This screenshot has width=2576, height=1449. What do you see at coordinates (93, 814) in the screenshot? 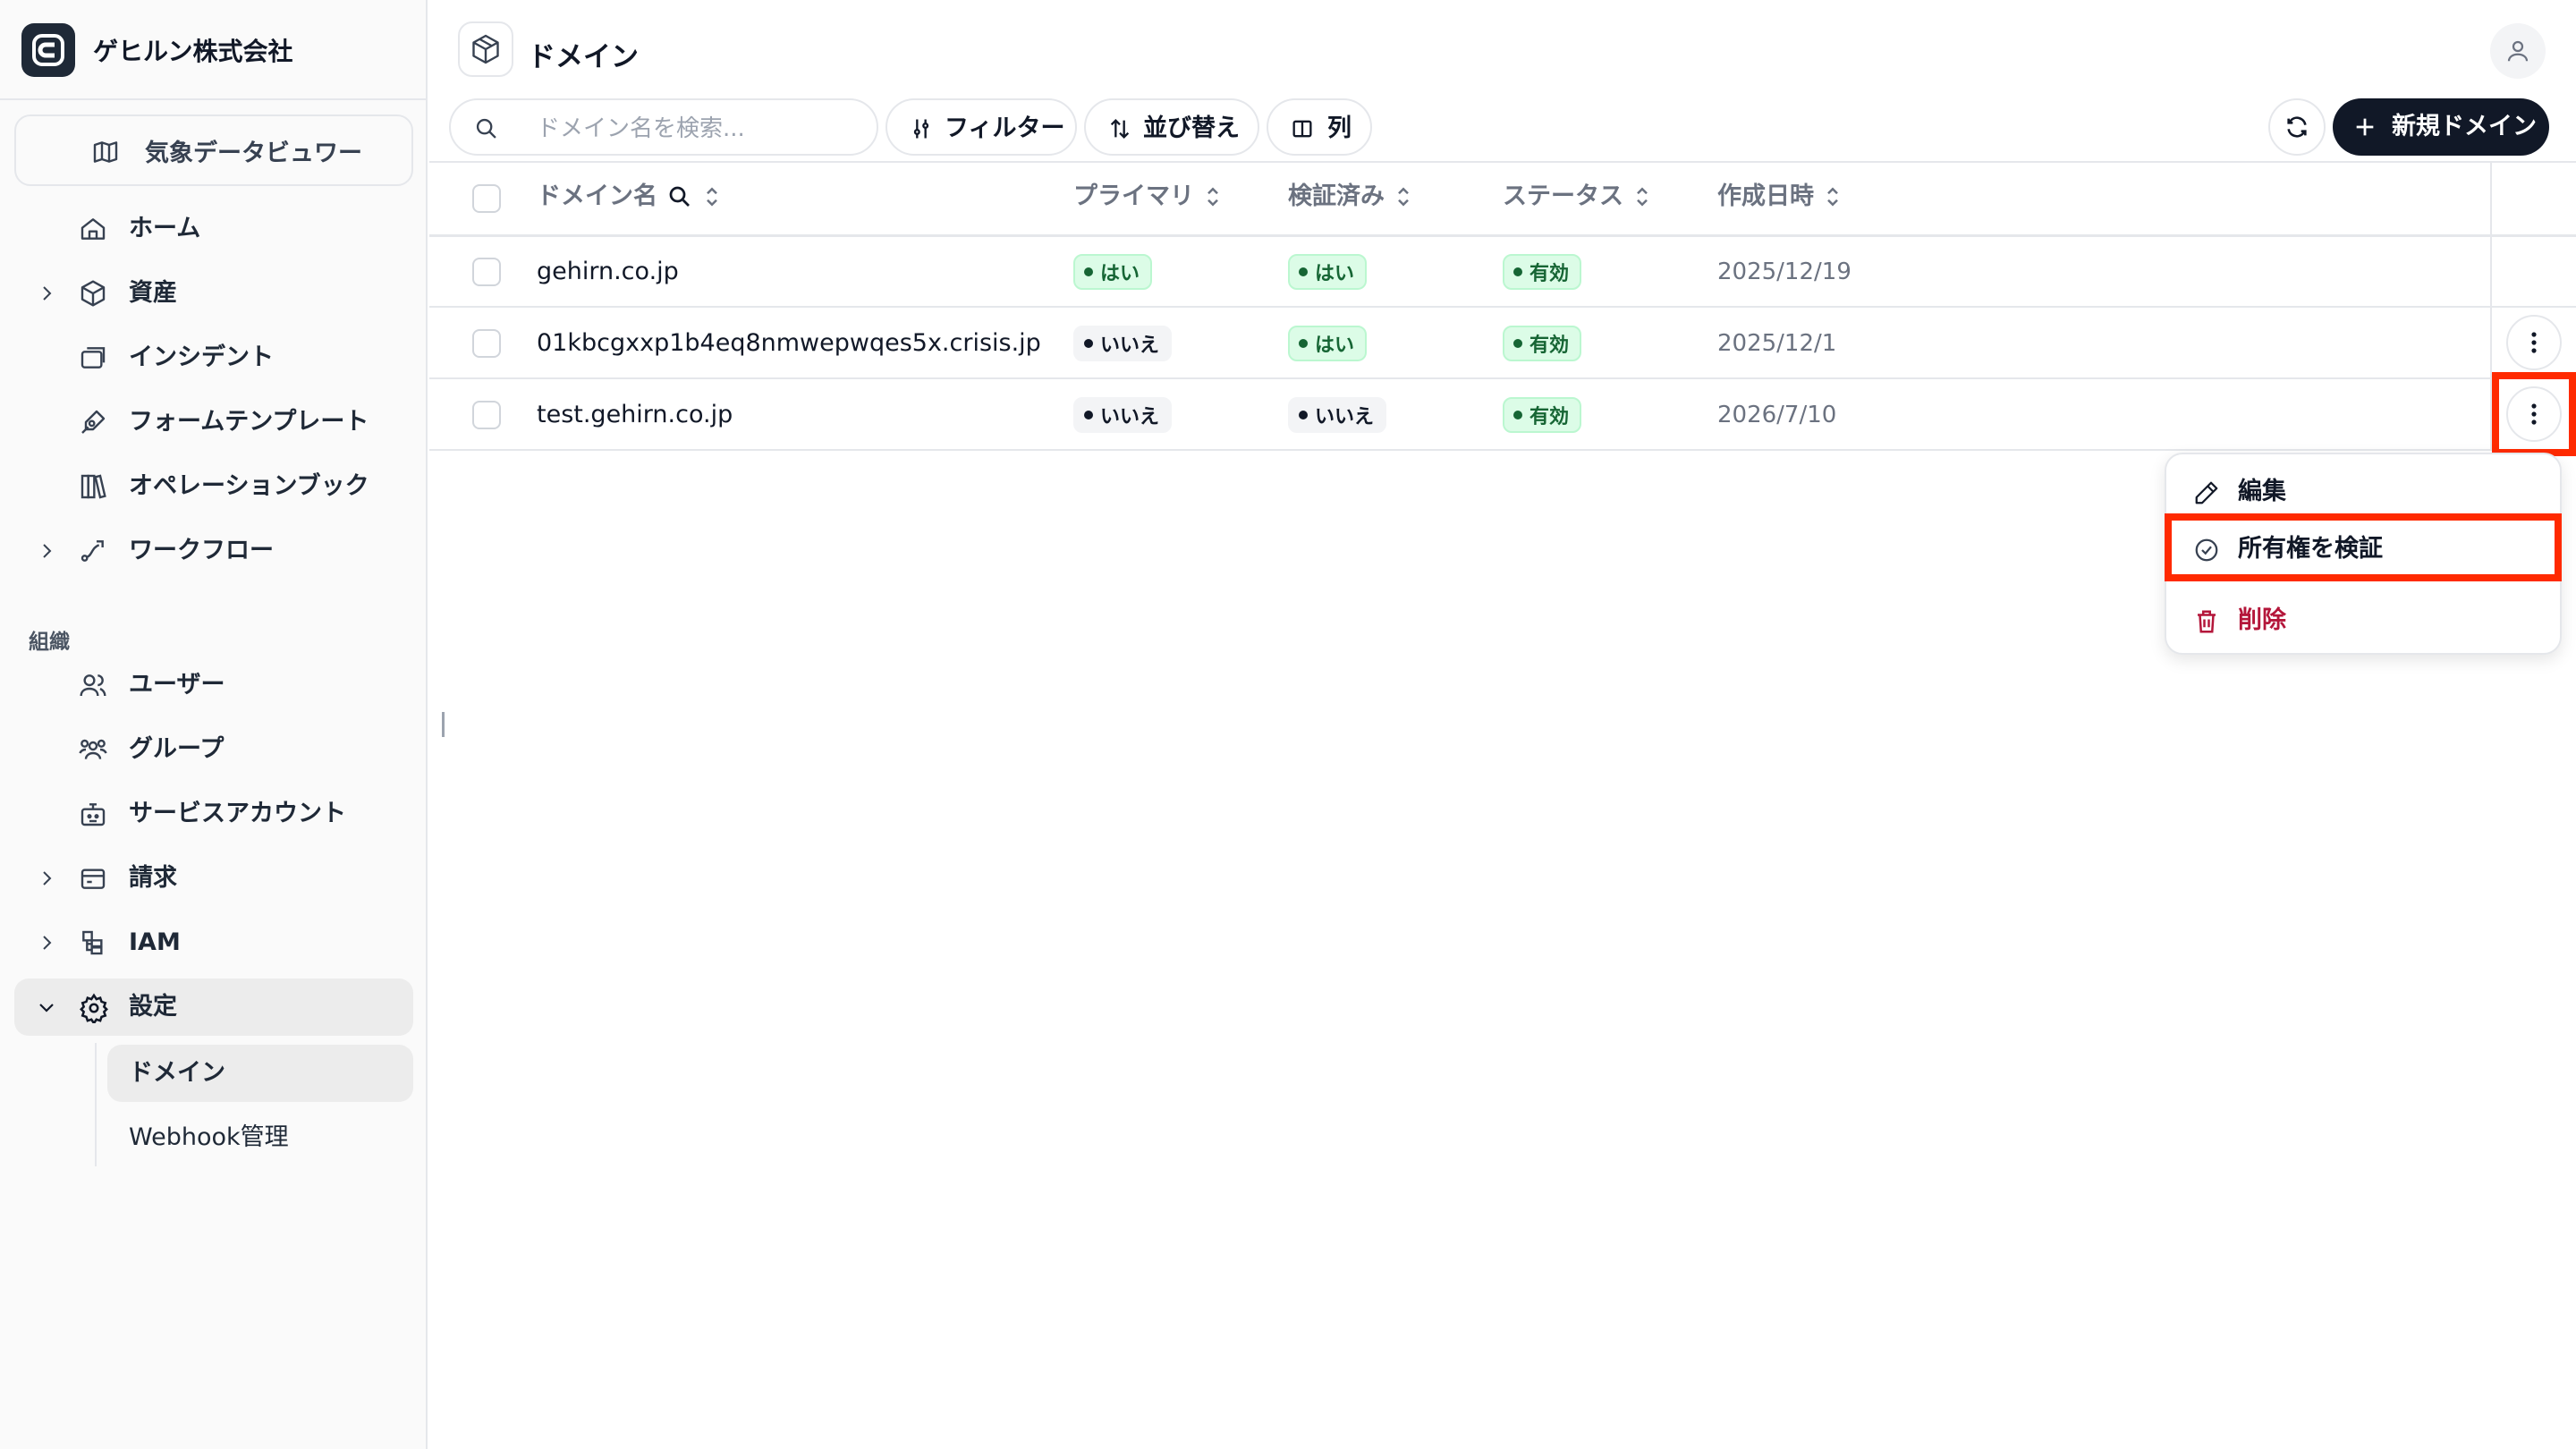
I see `bot-icon` at bounding box center [93, 814].